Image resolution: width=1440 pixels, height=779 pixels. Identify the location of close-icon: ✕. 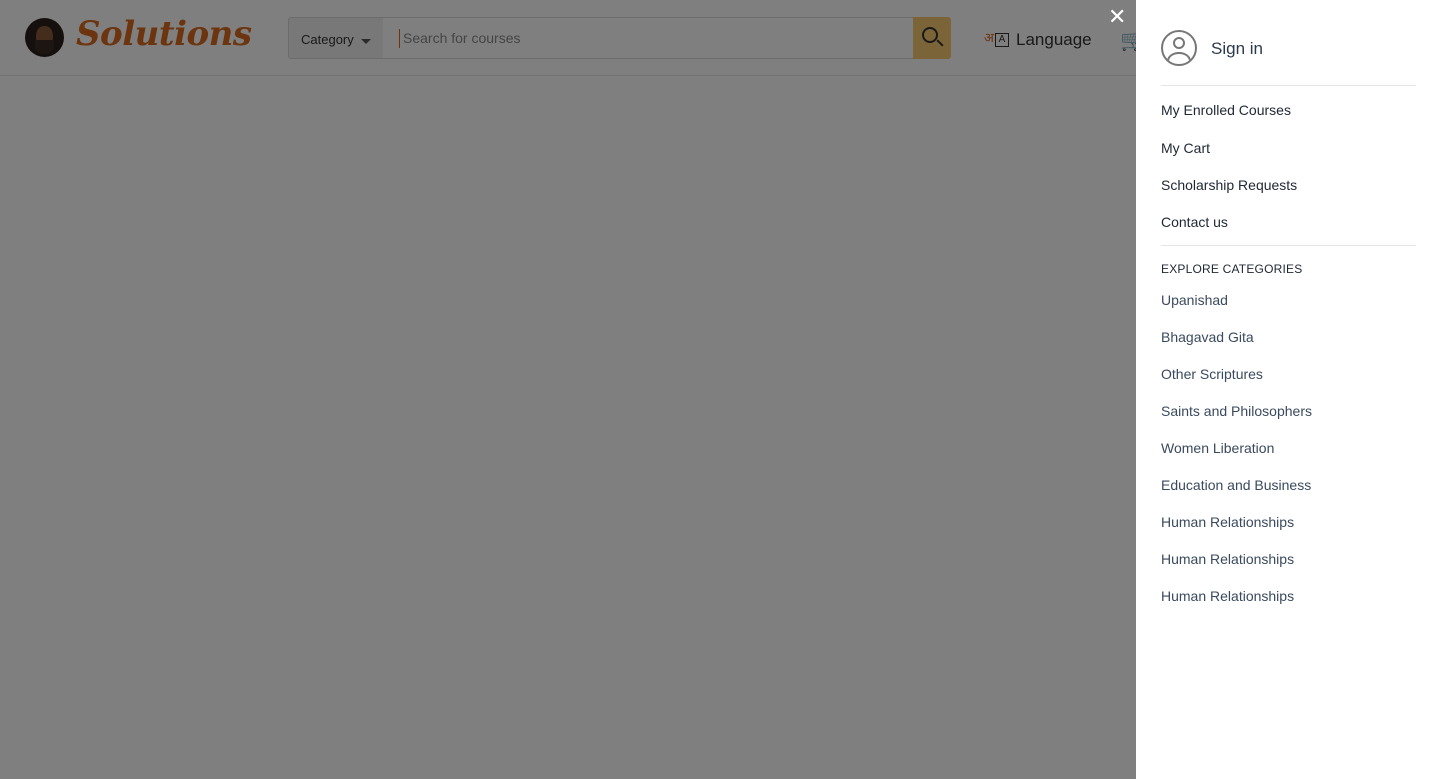
(1117, 18).